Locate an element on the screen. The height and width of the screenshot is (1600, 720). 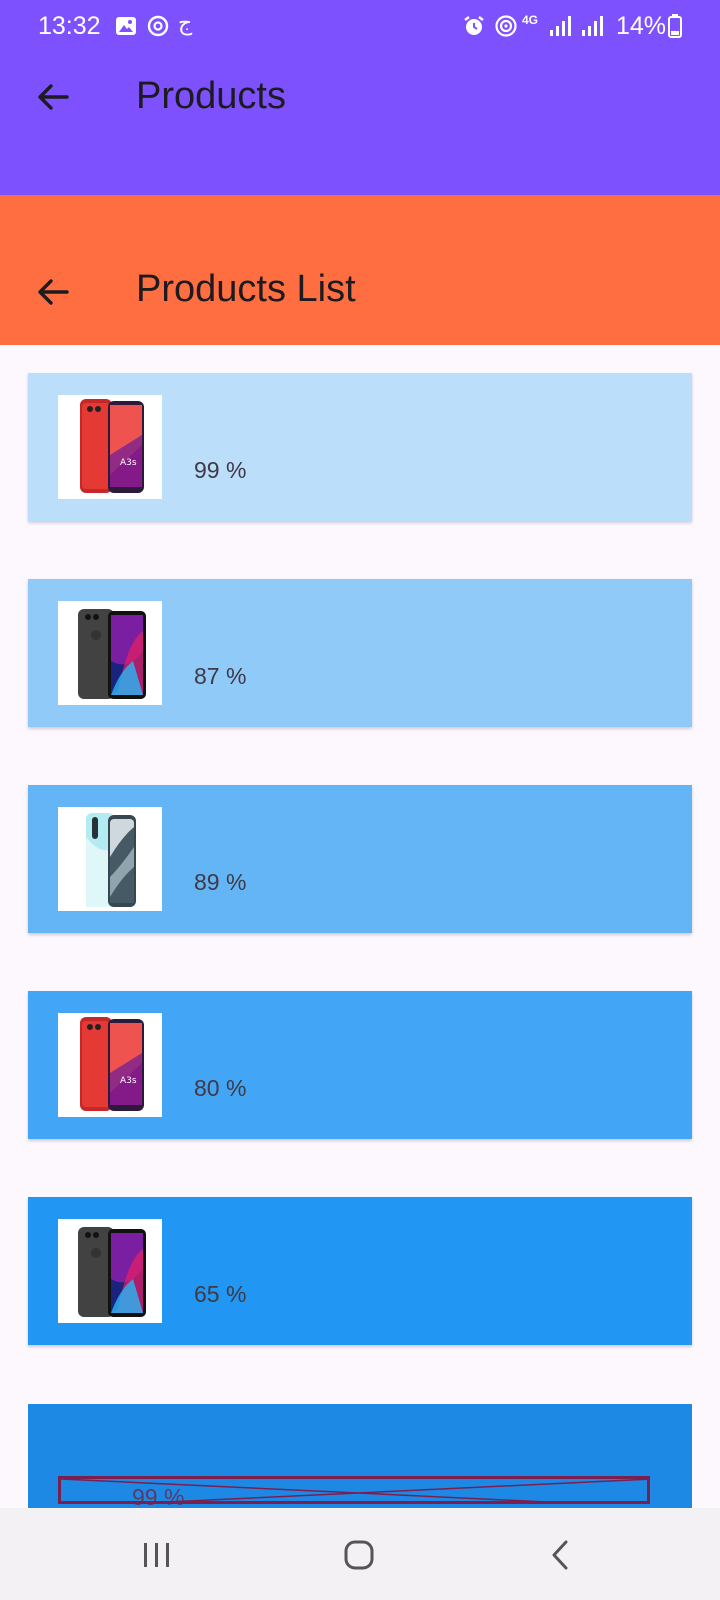
product-card: 87 % is located at coordinates (360, 653).